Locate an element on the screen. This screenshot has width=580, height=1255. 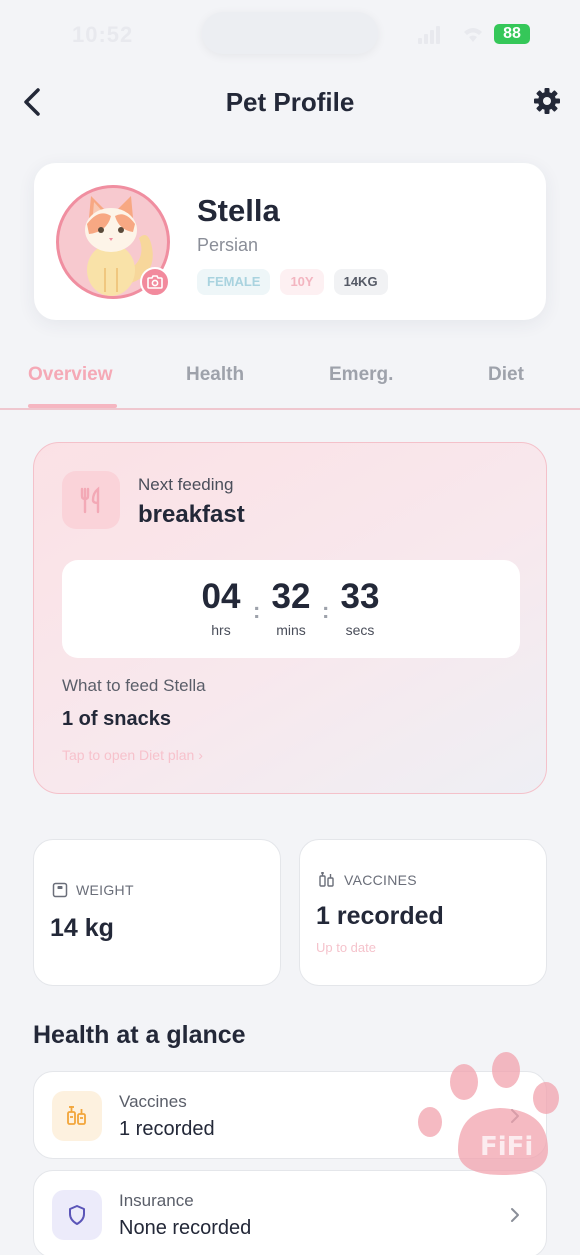
vaccines-stat-card: VACCINES 1 recorded Up to date is located at coordinates (423, 912).